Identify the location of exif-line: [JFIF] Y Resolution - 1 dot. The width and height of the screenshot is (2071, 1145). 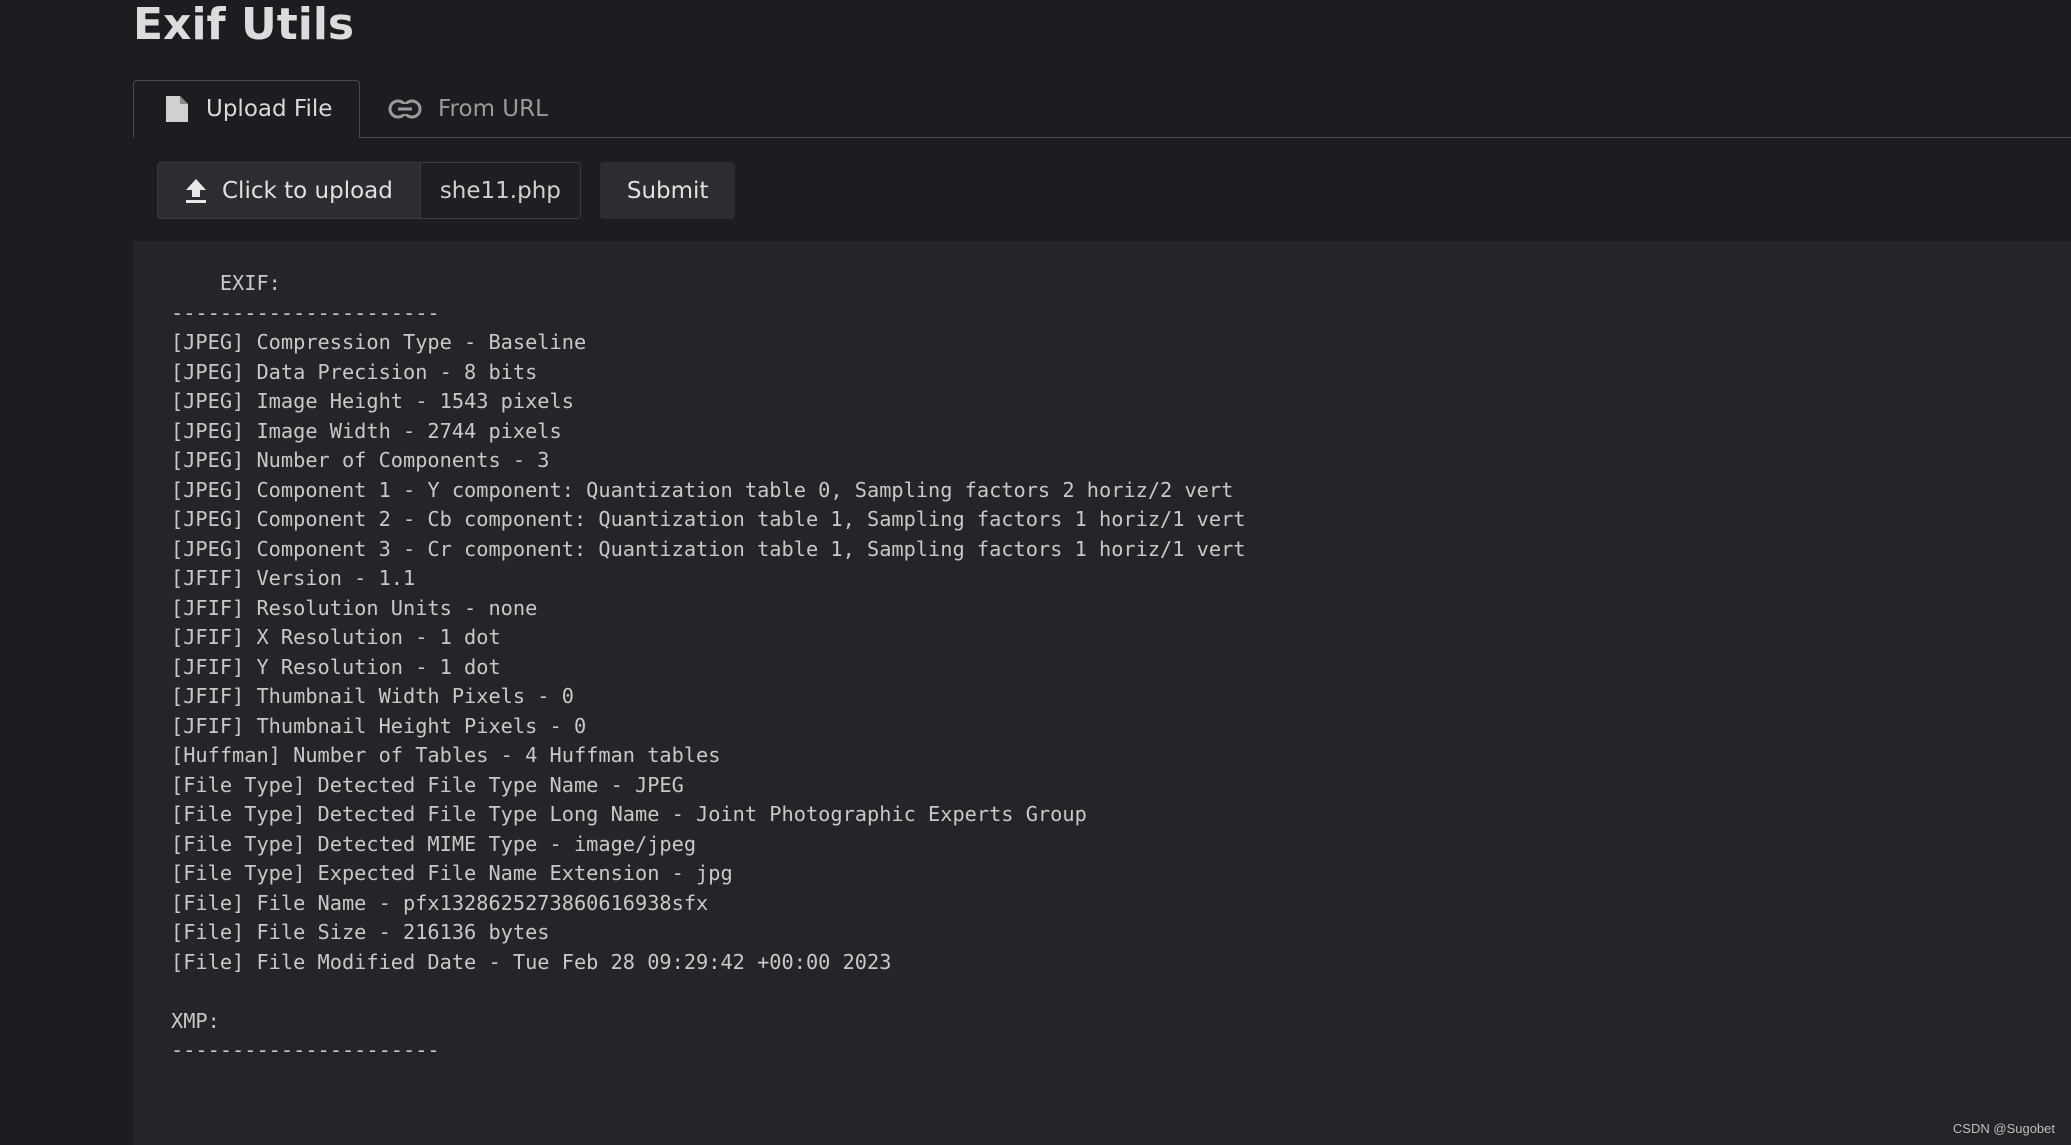
(336, 666).